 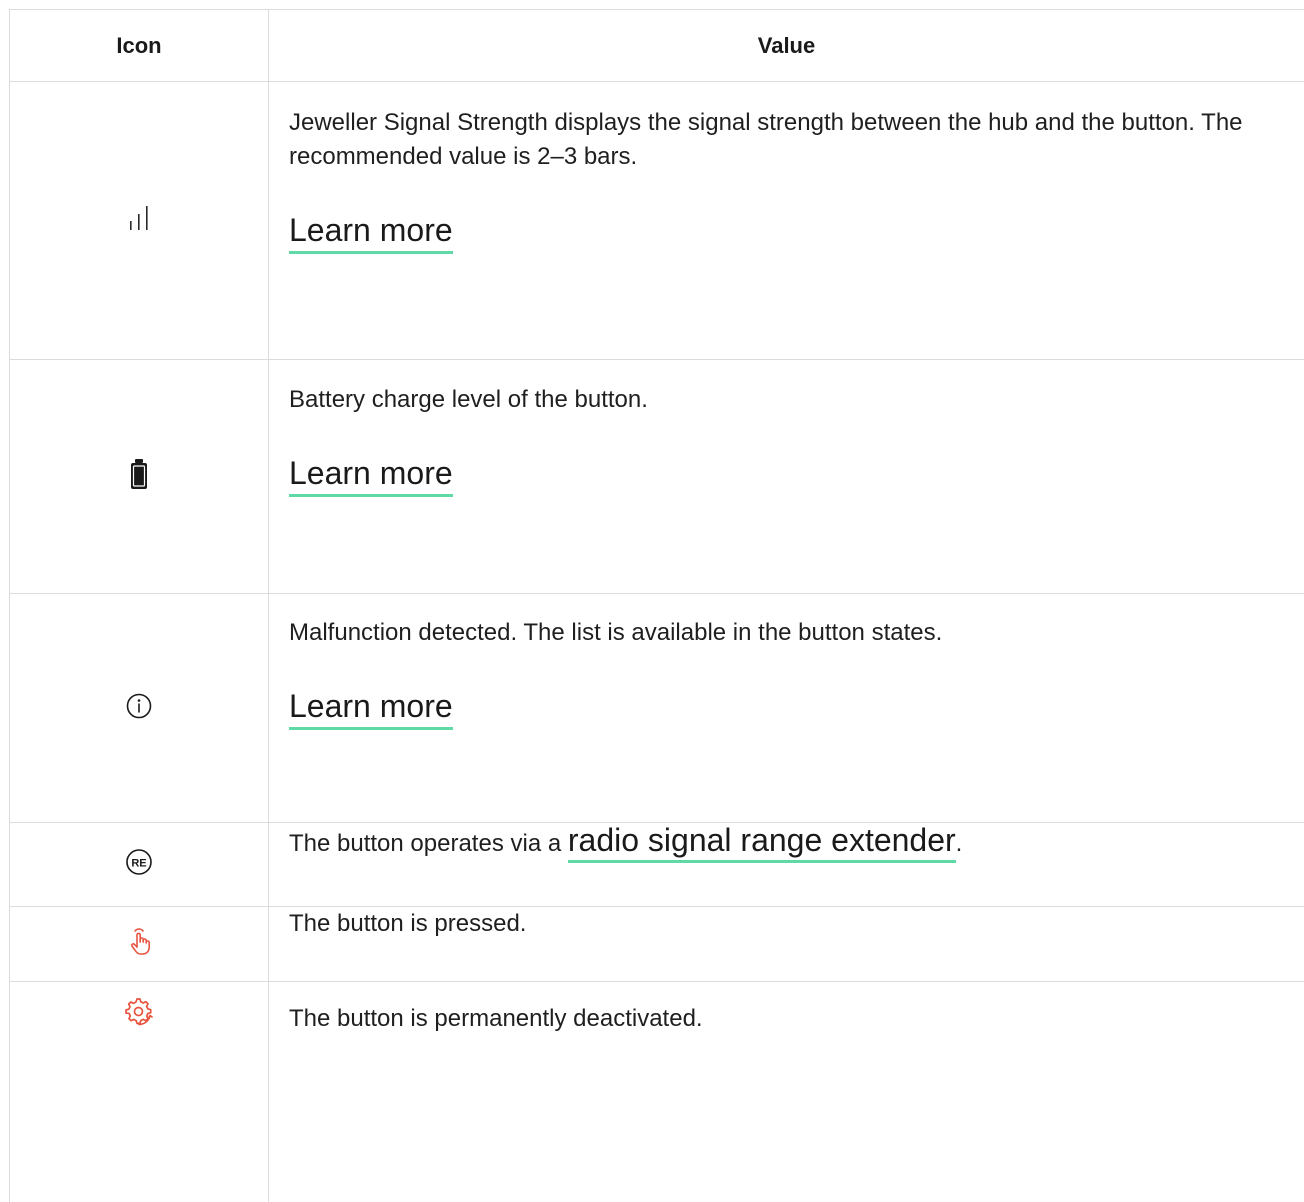 I want to click on signal-strength-icon, so click(x=139, y=220).